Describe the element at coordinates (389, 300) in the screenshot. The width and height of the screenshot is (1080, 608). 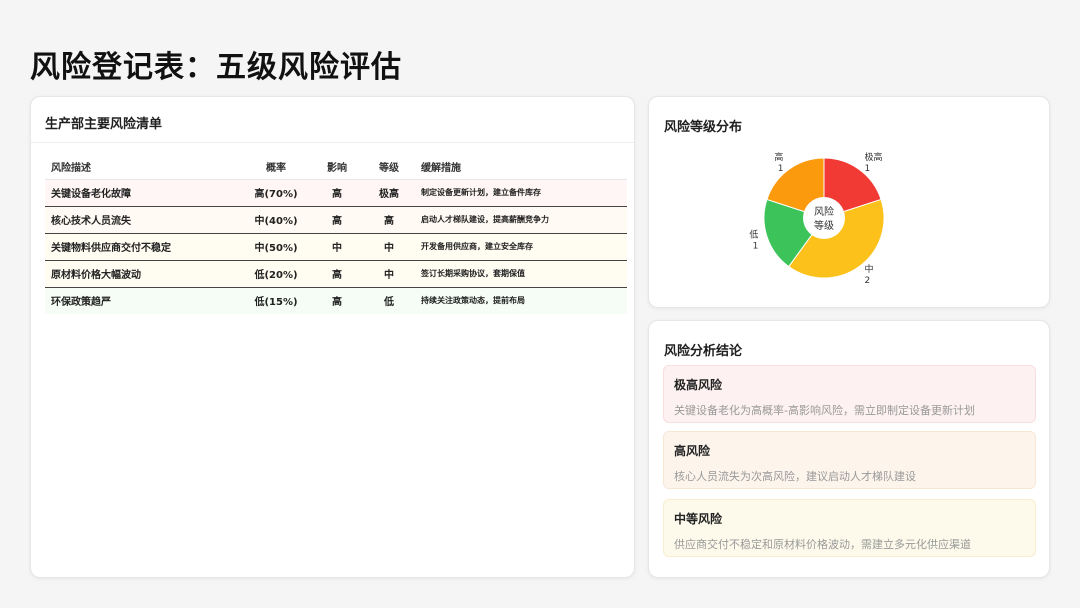
I see `level-cell: 低` at that location.